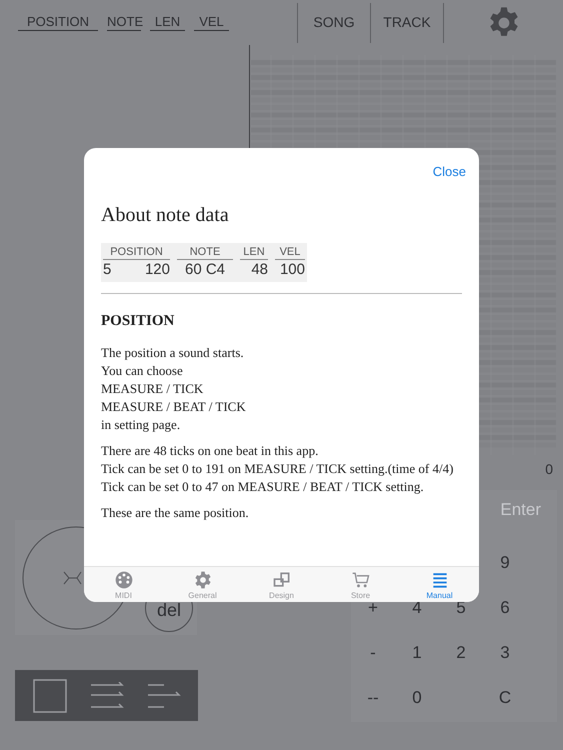 The width and height of the screenshot is (563, 750). What do you see at coordinates (417, 697) in the screenshot?
I see `keypad-key: 0` at bounding box center [417, 697].